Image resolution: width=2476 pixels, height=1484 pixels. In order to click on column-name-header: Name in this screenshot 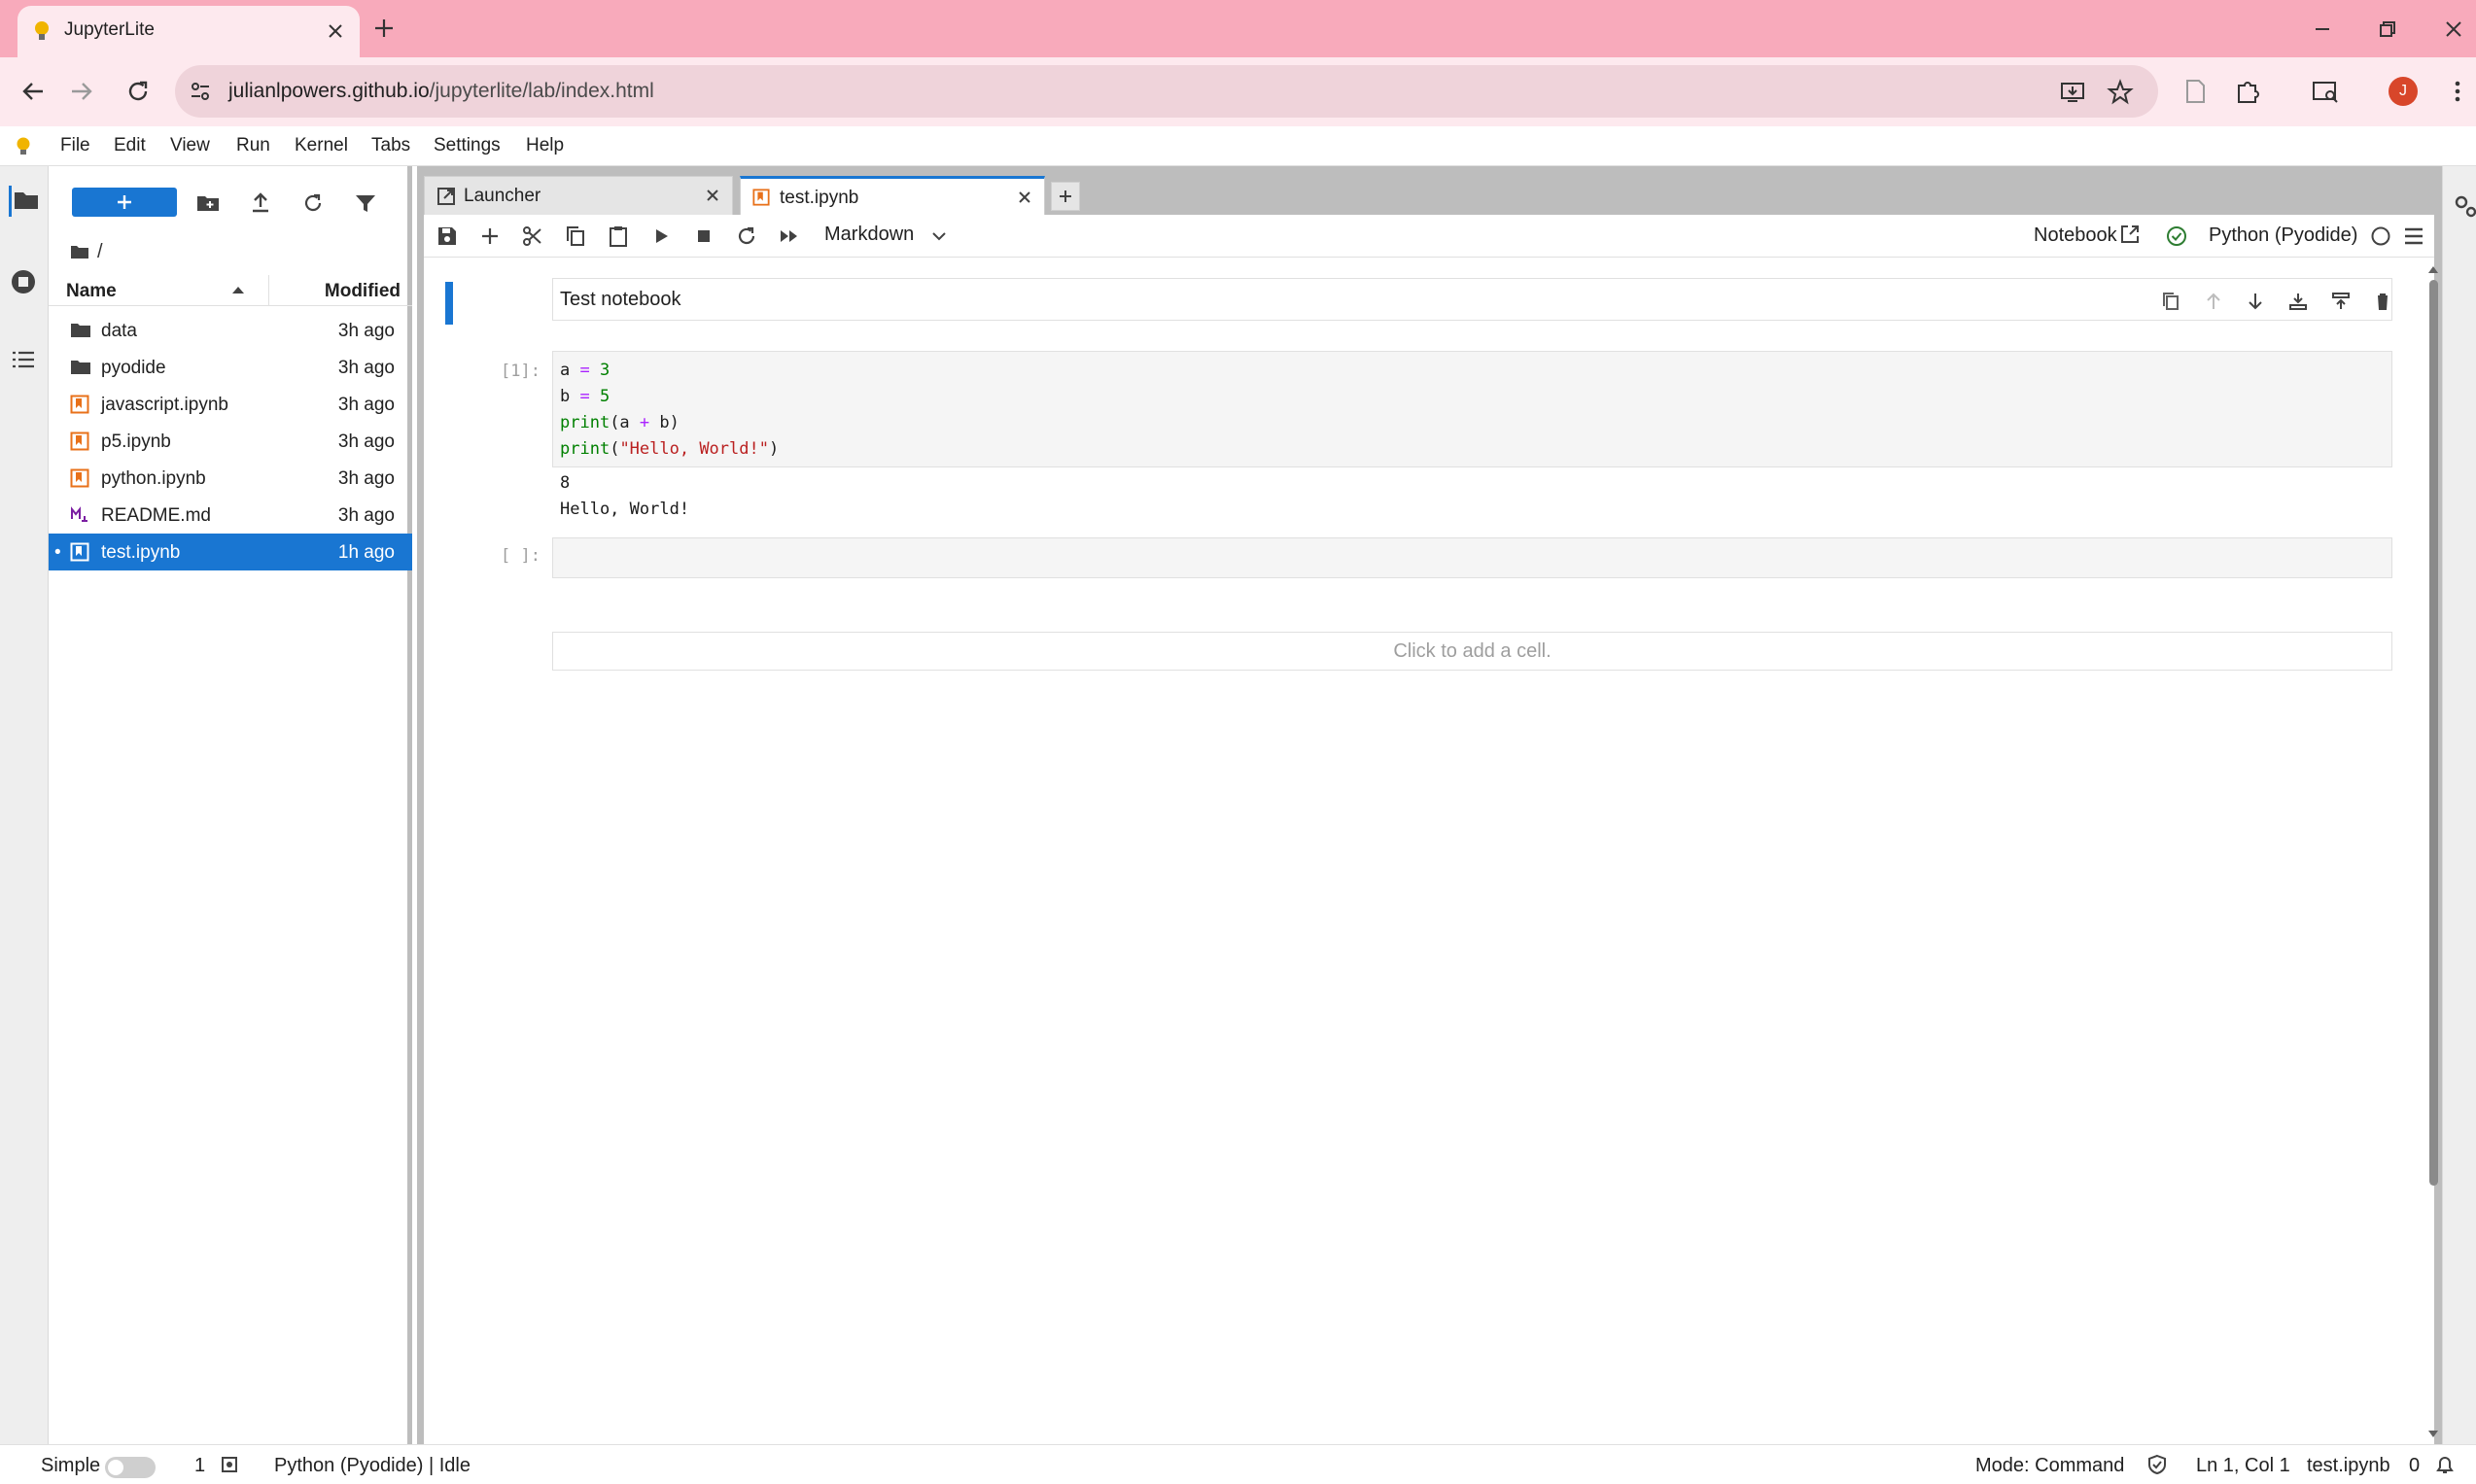, I will do `click(91, 291)`.